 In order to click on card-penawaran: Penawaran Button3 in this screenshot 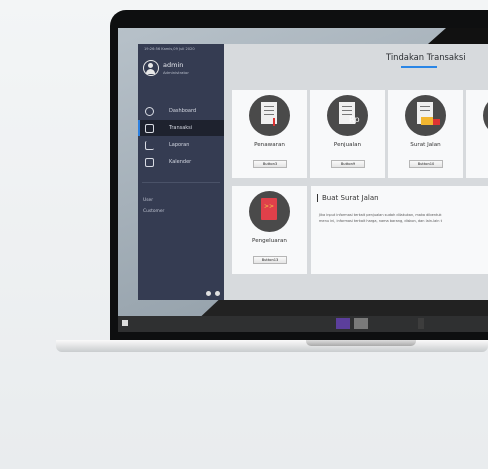, I will do `click(269, 134)`.